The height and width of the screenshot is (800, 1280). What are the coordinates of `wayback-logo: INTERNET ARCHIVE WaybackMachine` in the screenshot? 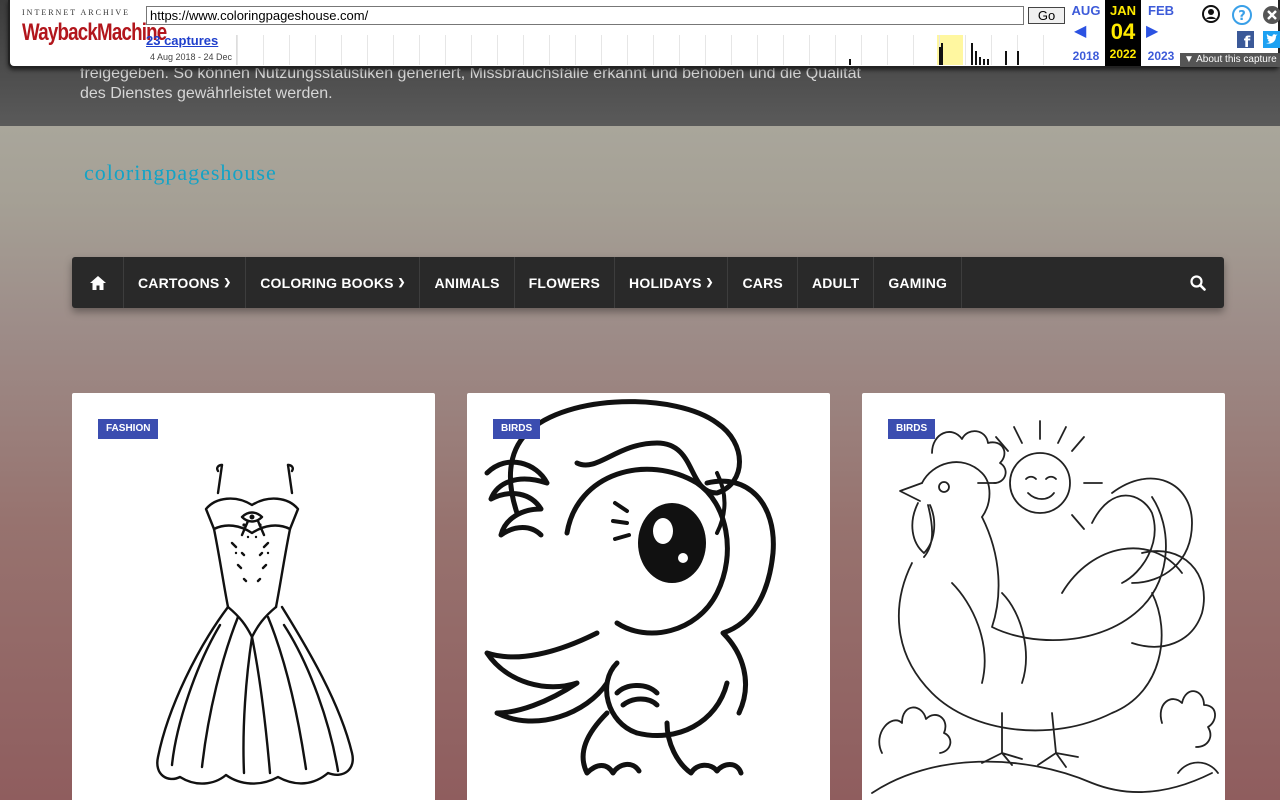 It's located at (94, 32).